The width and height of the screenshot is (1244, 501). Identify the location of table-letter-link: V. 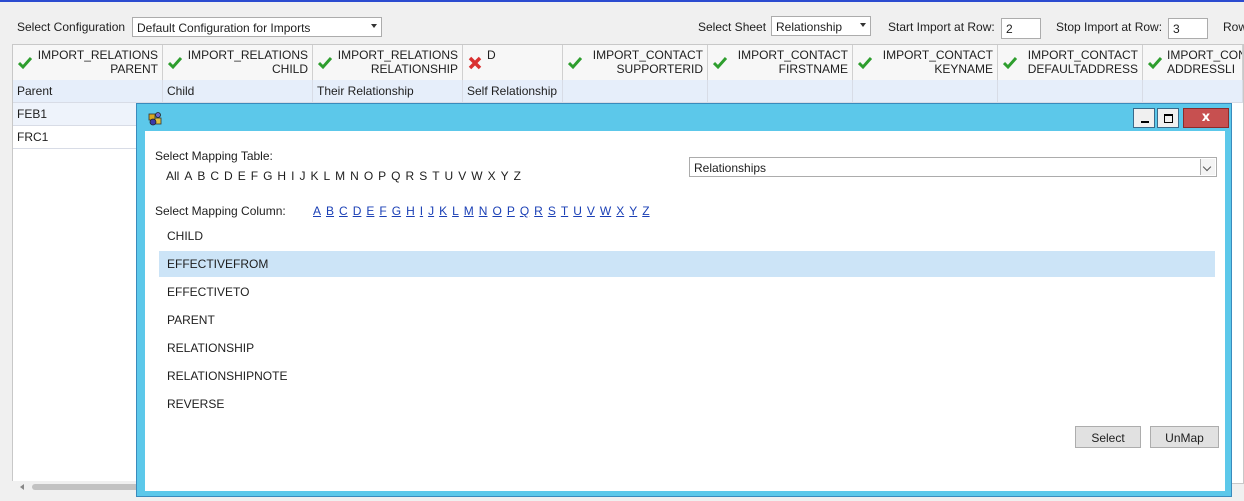
(462, 176).